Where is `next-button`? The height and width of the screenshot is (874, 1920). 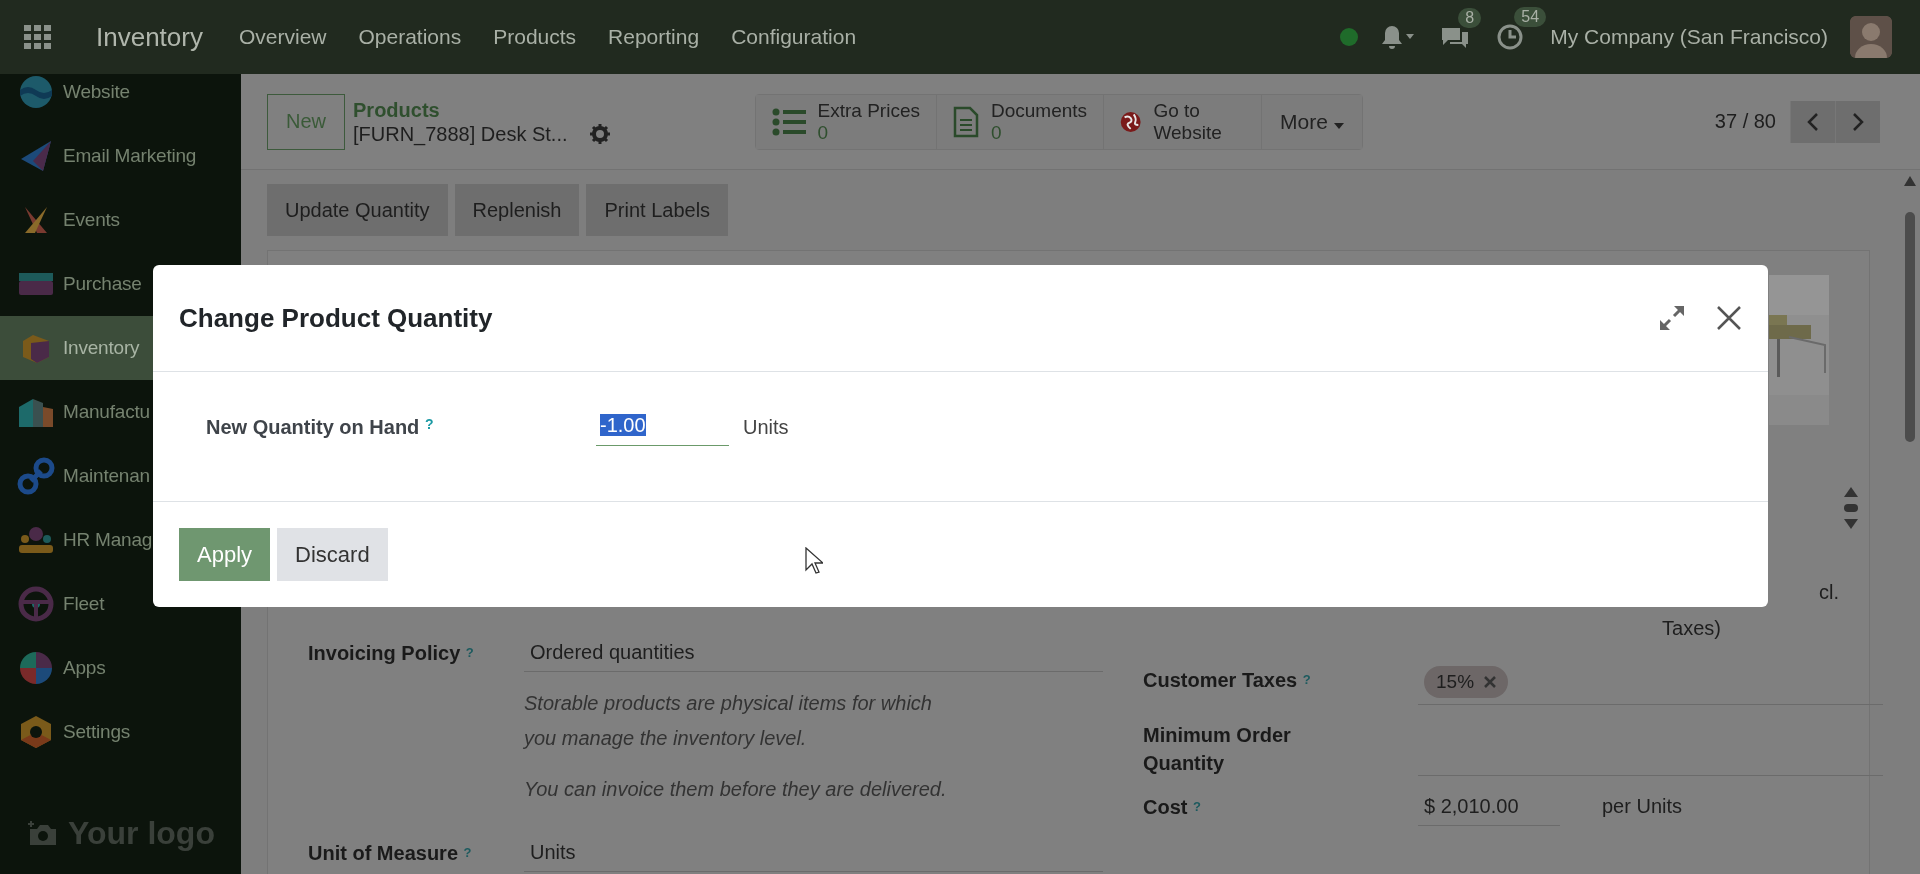 next-button is located at coordinates (1857, 121).